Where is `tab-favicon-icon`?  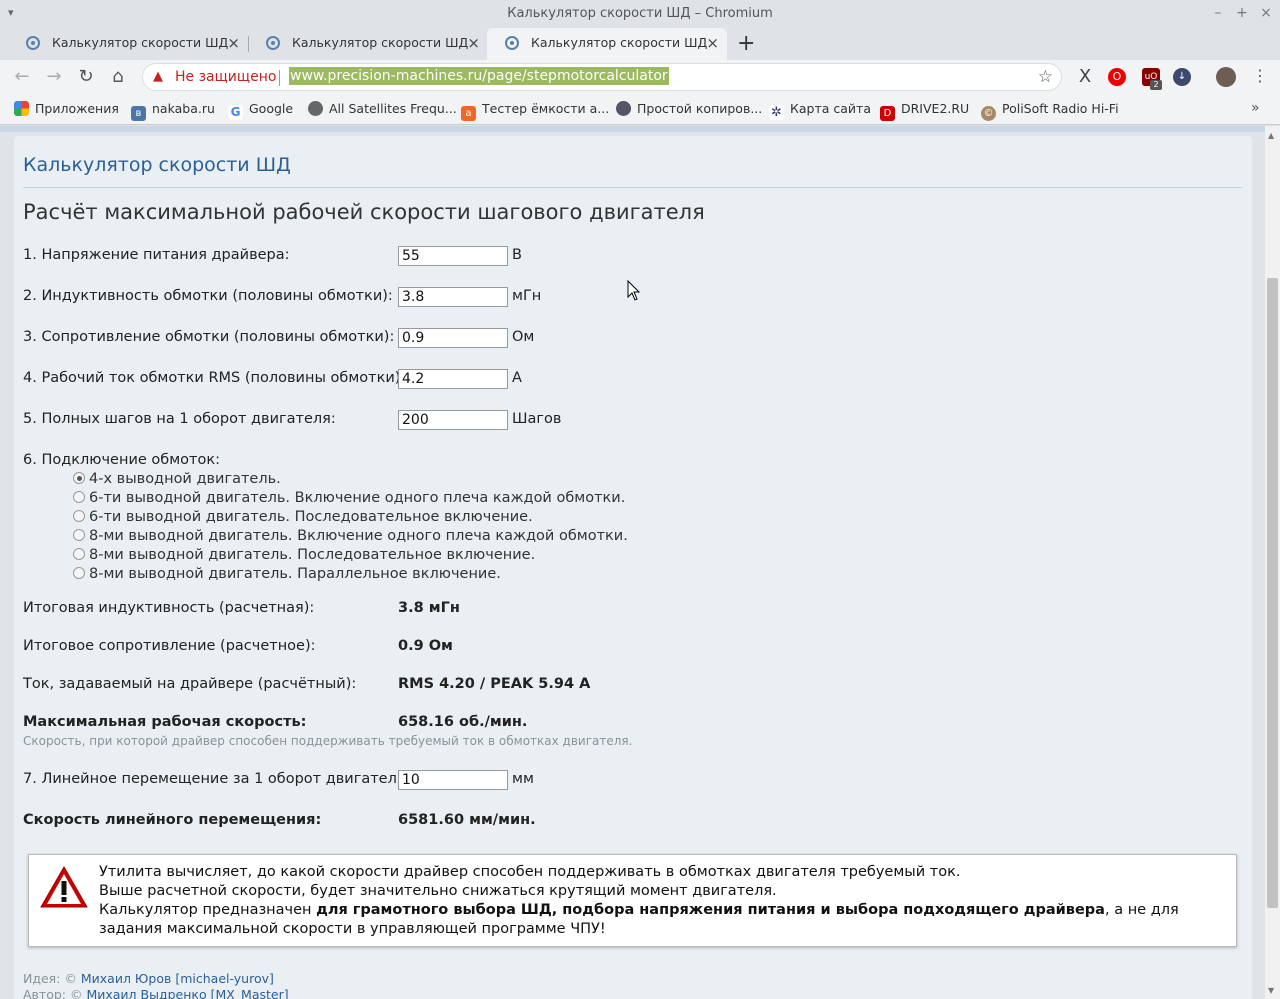
tab-favicon-icon is located at coordinates (33, 43).